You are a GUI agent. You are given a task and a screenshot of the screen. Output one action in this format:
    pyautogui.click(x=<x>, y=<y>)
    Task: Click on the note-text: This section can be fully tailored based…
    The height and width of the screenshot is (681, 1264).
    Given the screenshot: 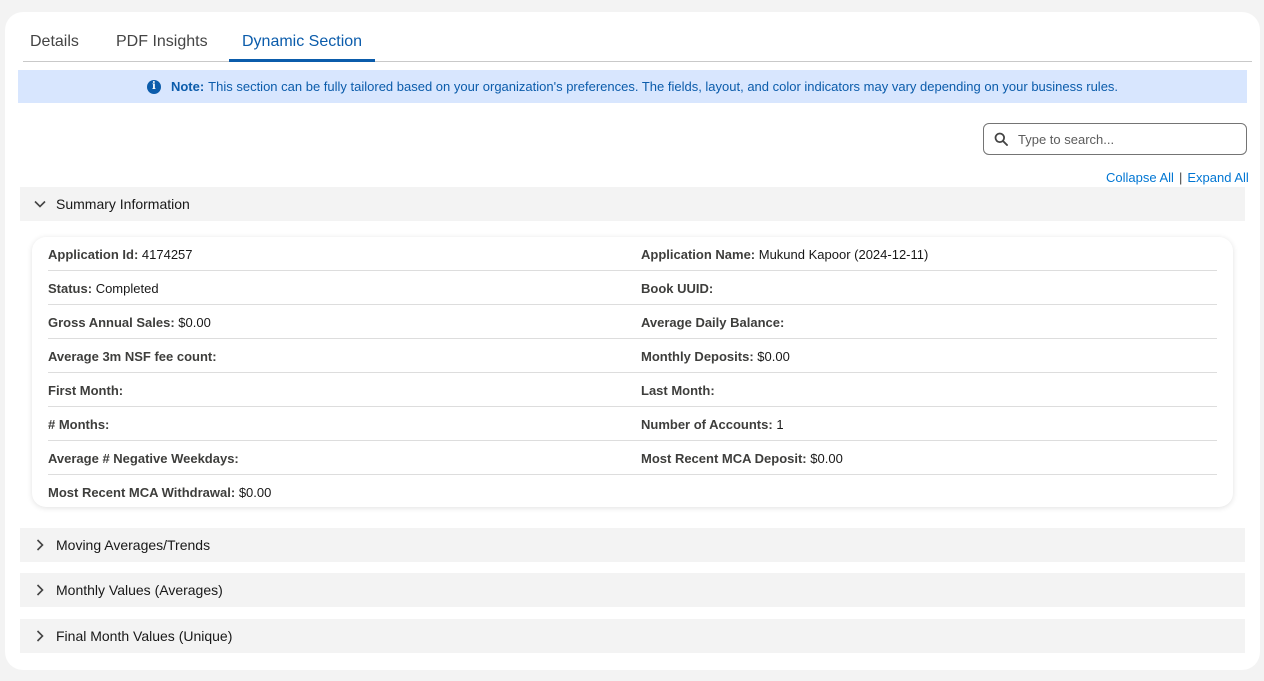 What is the action you would take?
    pyautogui.click(x=663, y=86)
    